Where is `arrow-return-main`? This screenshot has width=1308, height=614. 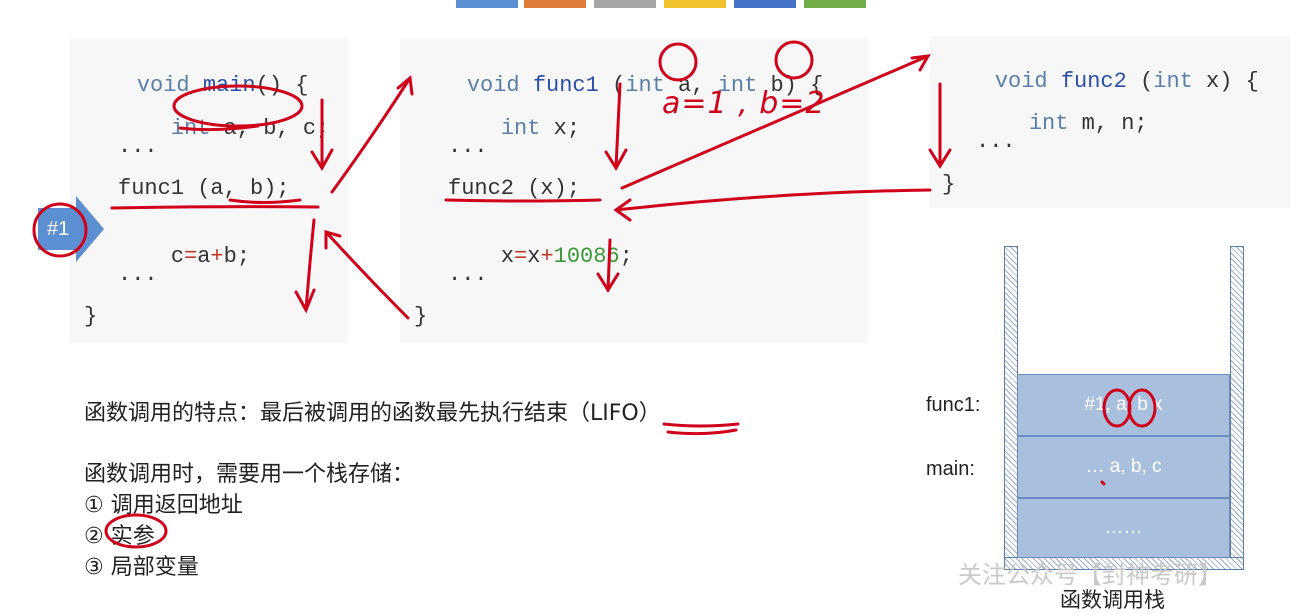 arrow-return-main is located at coordinates (367, 275).